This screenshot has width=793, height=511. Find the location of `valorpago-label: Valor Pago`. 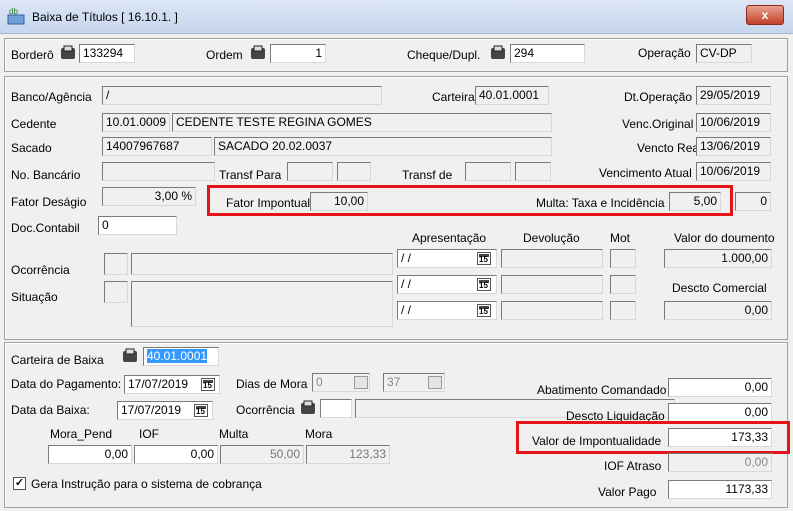

valorpago-label: Valor Pago is located at coordinates (627, 492).